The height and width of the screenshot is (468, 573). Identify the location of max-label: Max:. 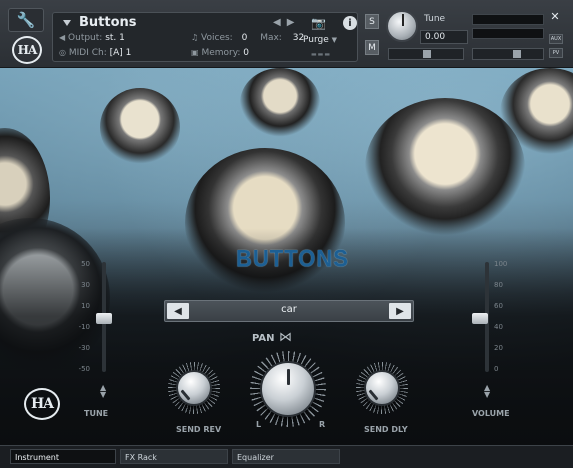
(271, 38).